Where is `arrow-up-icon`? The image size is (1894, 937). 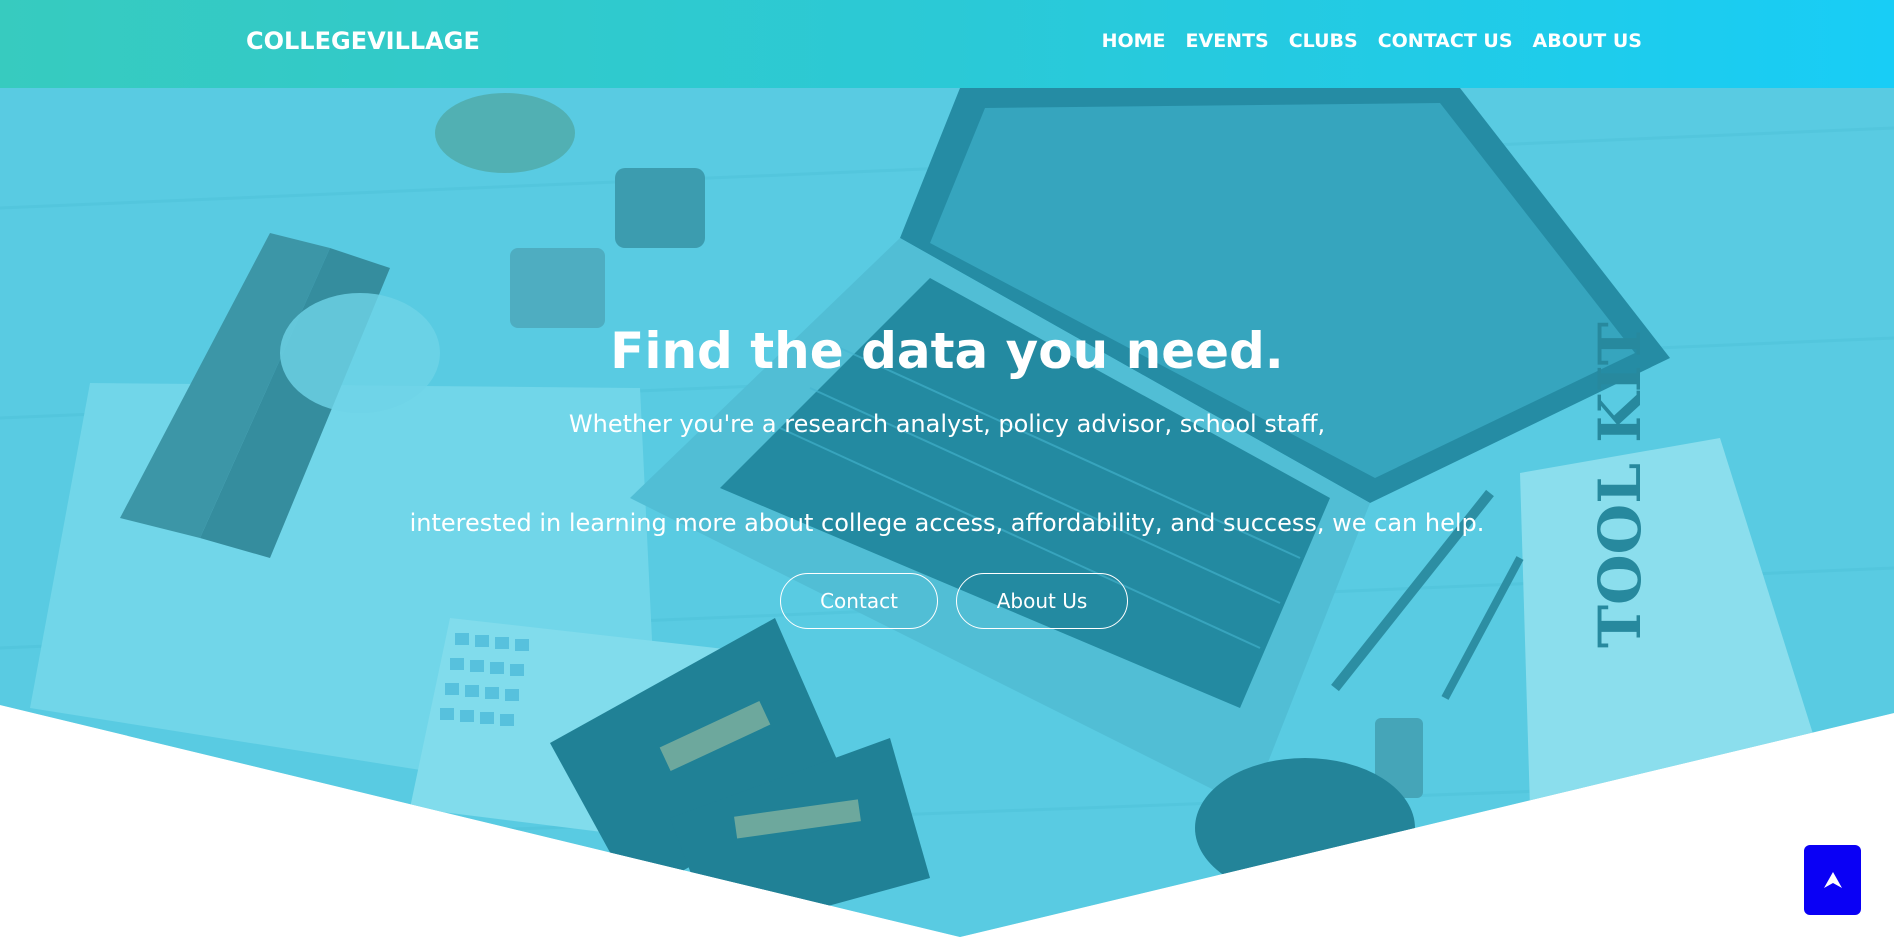
arrow-up-icon is located at coordinates (1832, 880).